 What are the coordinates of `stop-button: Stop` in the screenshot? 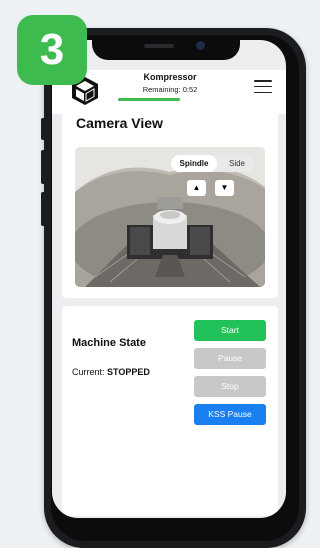 It's located at (230, 386).